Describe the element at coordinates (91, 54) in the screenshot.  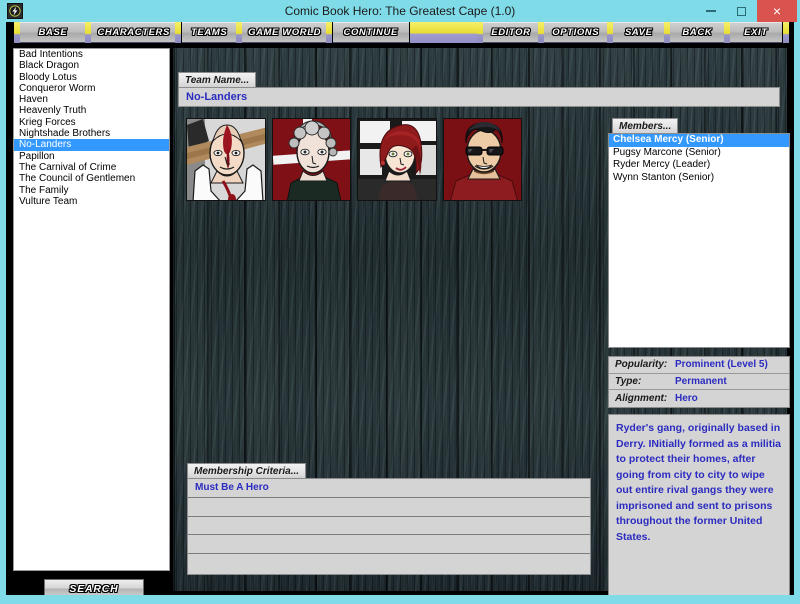
I see `sidebar-item-bad-intentions: Bad Intentions` at that location.